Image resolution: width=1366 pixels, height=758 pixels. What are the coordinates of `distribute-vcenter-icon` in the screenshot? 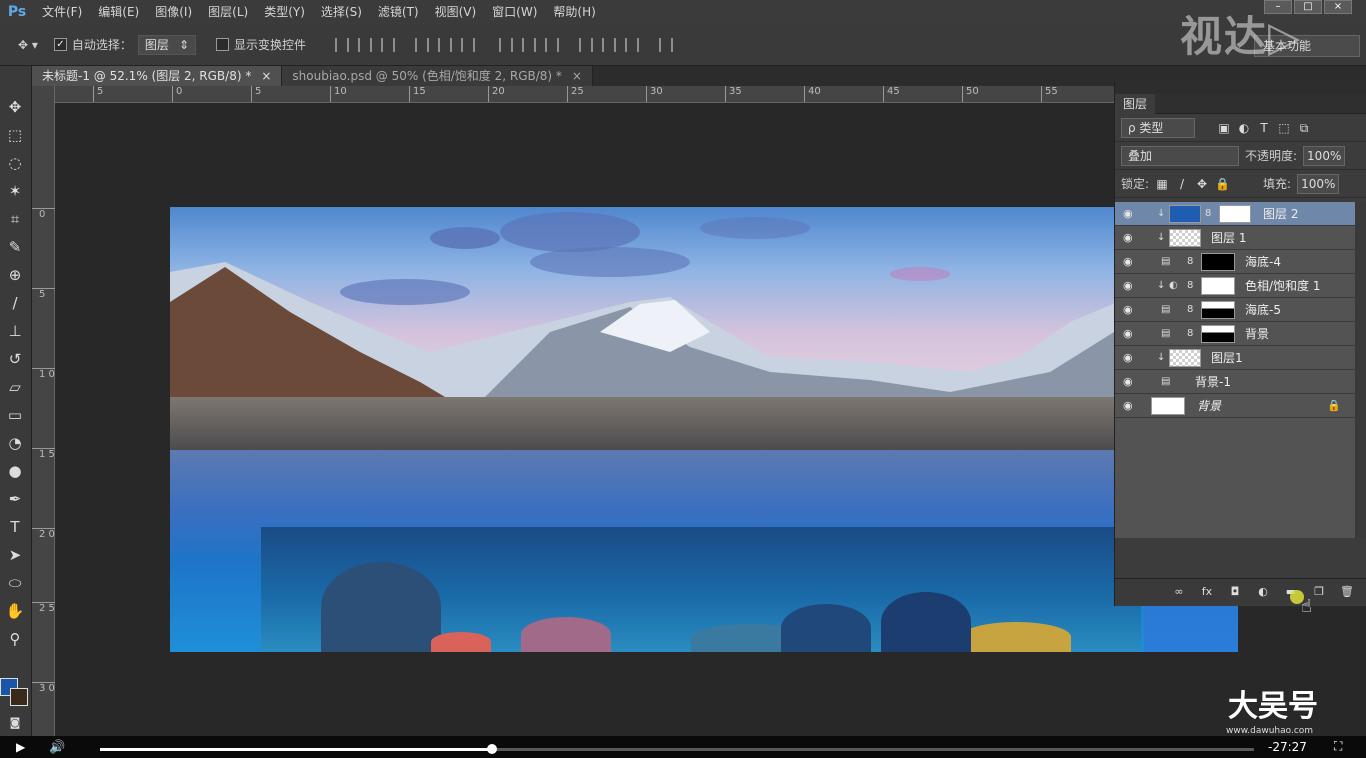 It's located at (529, 44).